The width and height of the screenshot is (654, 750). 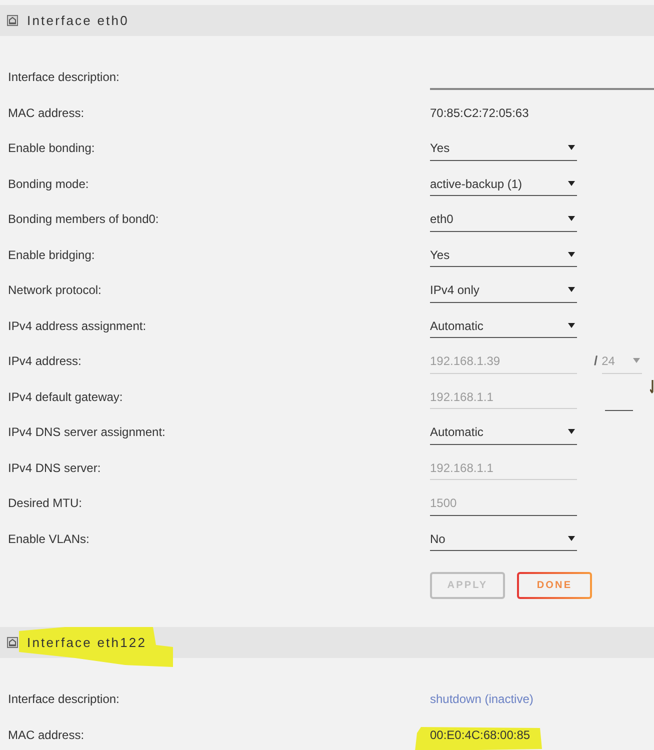 I want to click on field-label: Network protocol:, so click(x=55, y=290).